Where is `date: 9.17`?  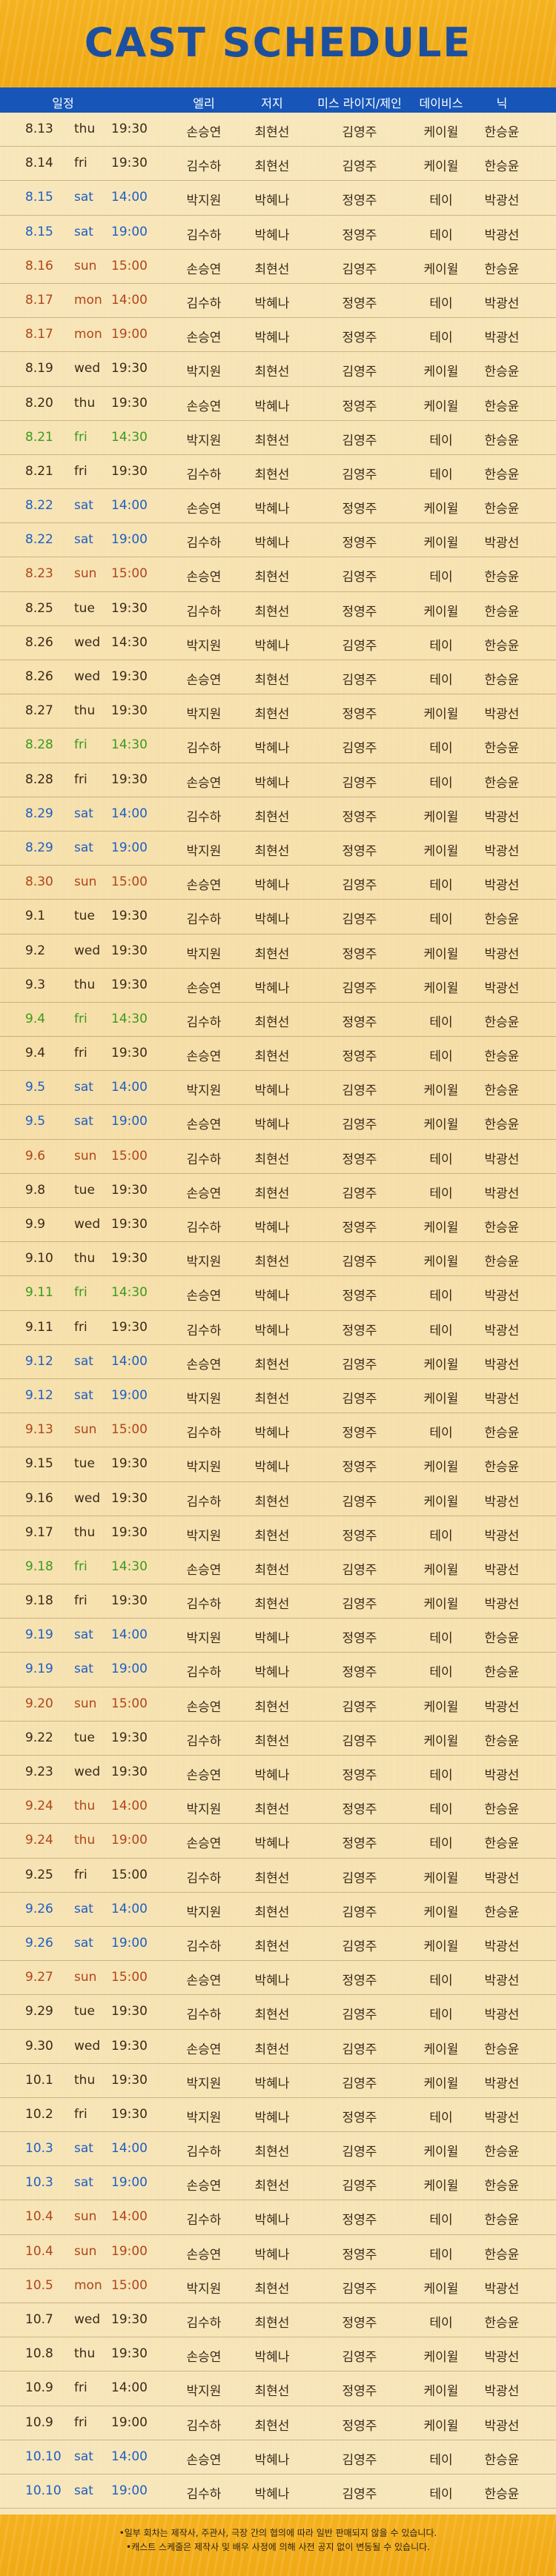 date: 9.17 is located at coordinates (39, 1532).